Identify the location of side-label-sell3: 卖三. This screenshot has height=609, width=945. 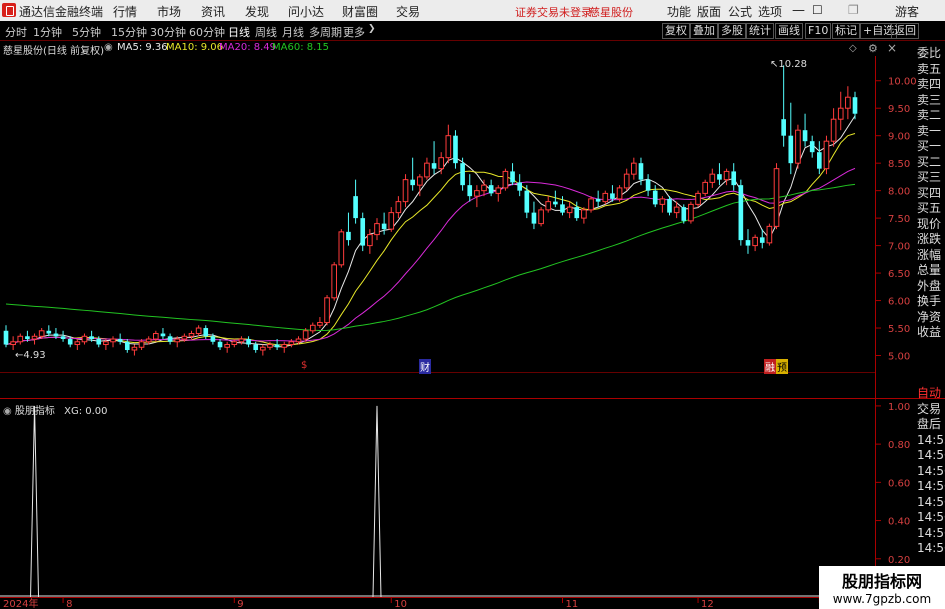
(929, 99).